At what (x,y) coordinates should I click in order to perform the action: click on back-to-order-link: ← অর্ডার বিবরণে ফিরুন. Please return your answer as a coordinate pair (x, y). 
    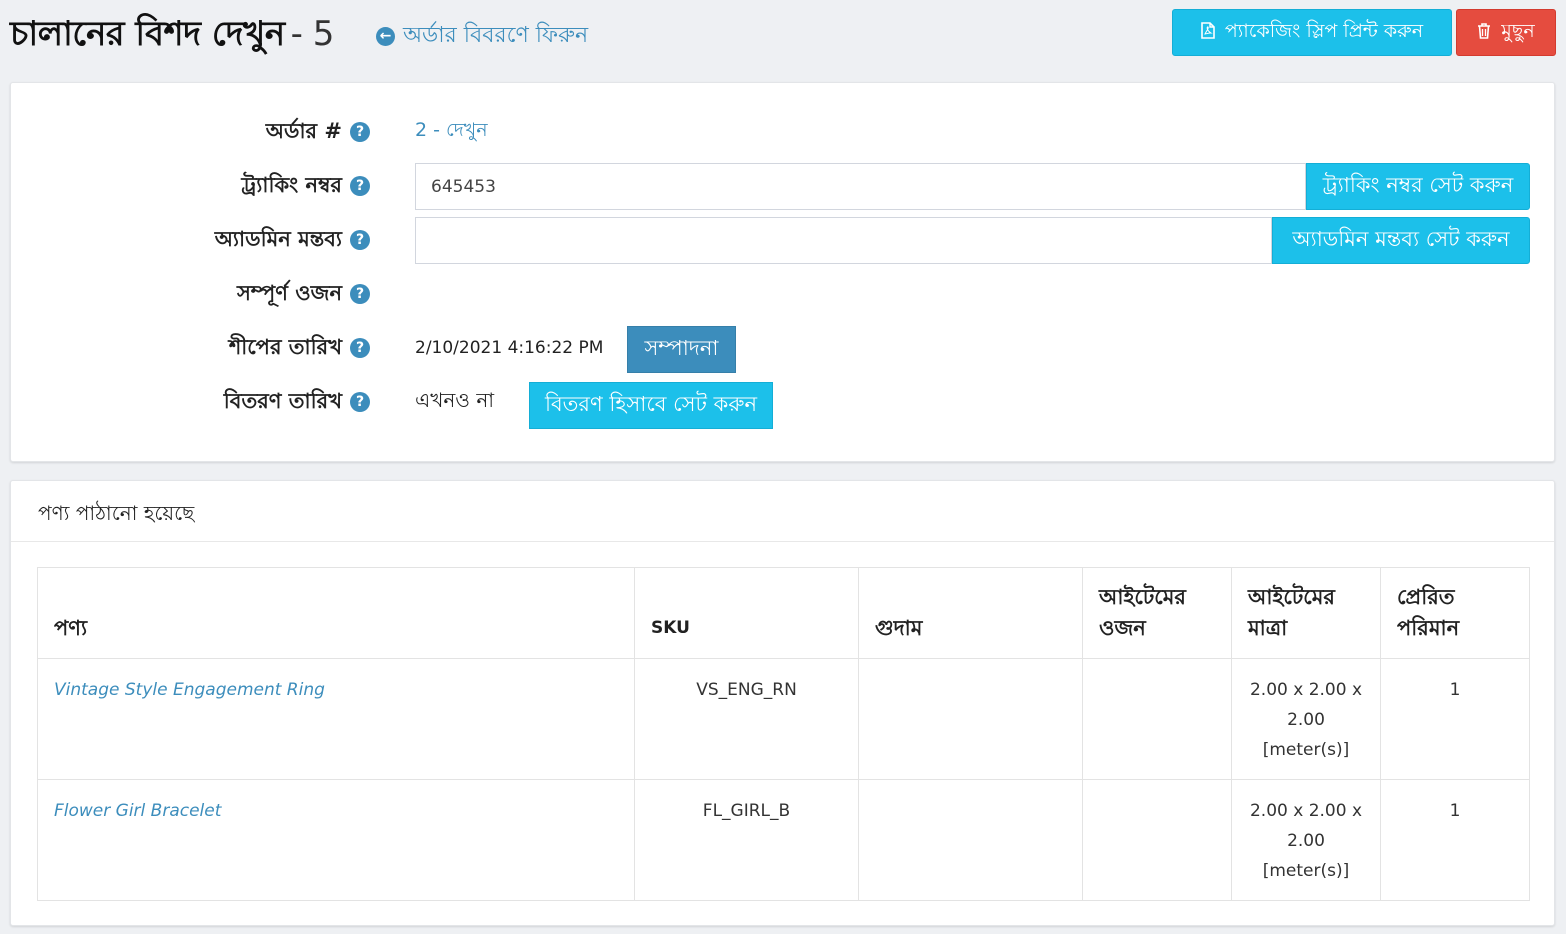
    Looking at the image, I should click on (482, 36).